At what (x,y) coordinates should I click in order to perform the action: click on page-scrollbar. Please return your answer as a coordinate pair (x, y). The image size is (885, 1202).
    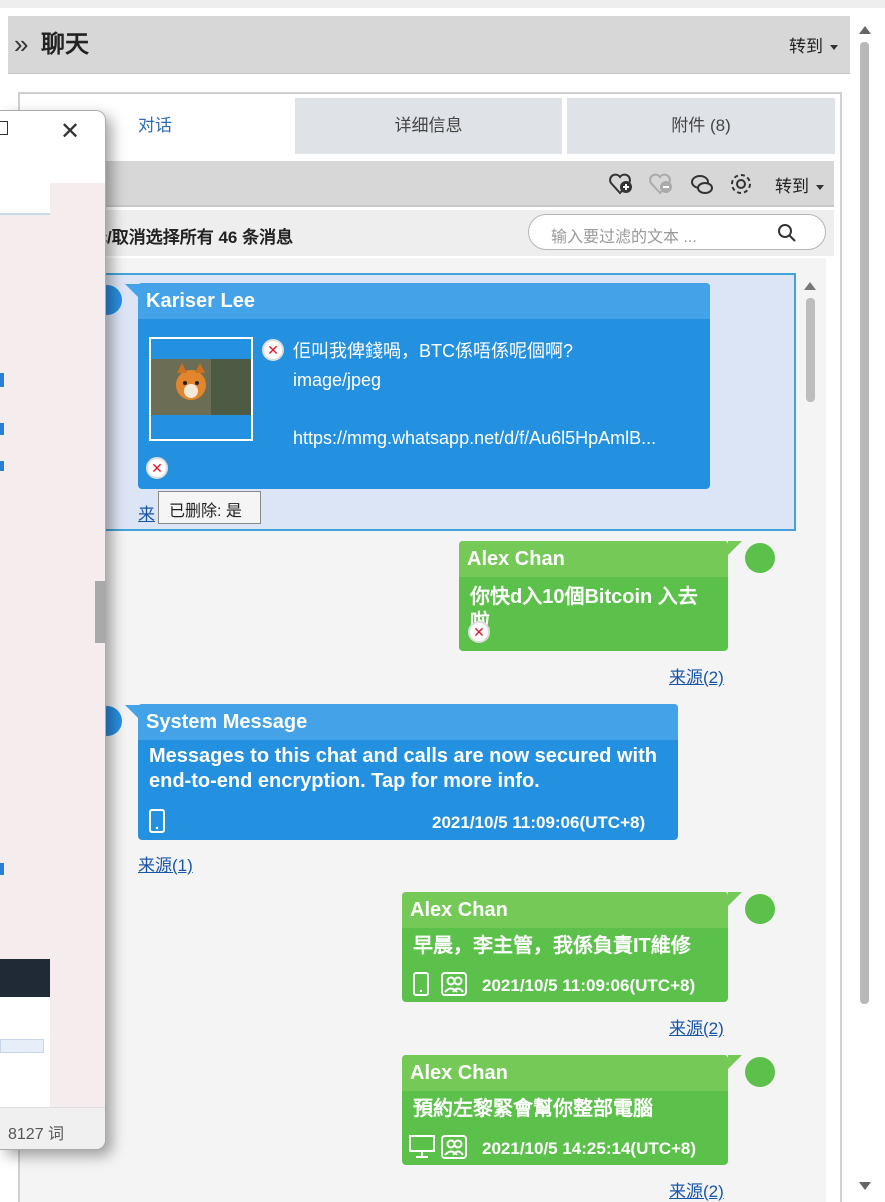
    Looking at the image, I should click on (865, 609).